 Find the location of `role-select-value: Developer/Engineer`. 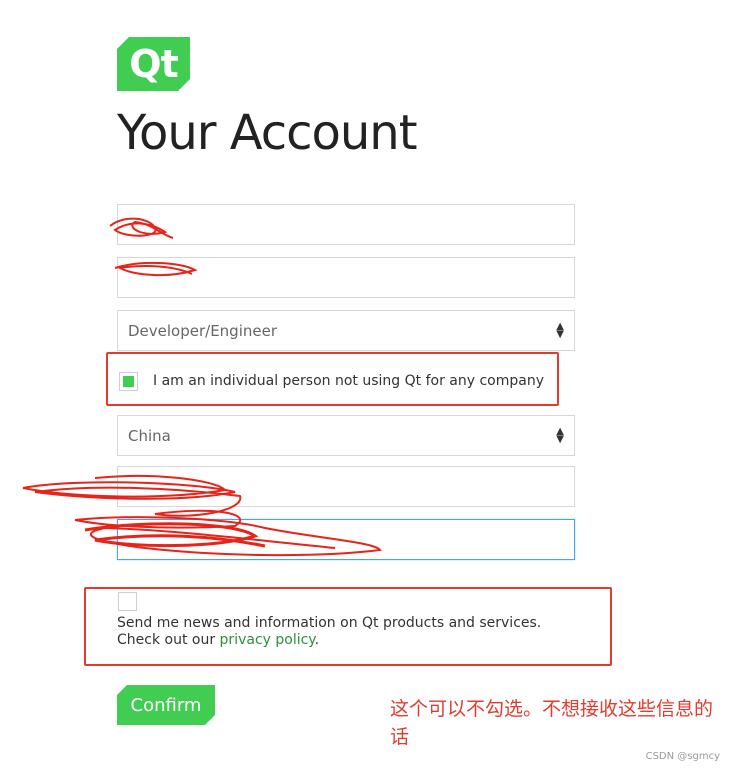

role-select-value: Developer/Engineer is located at coordinates (203, 330).